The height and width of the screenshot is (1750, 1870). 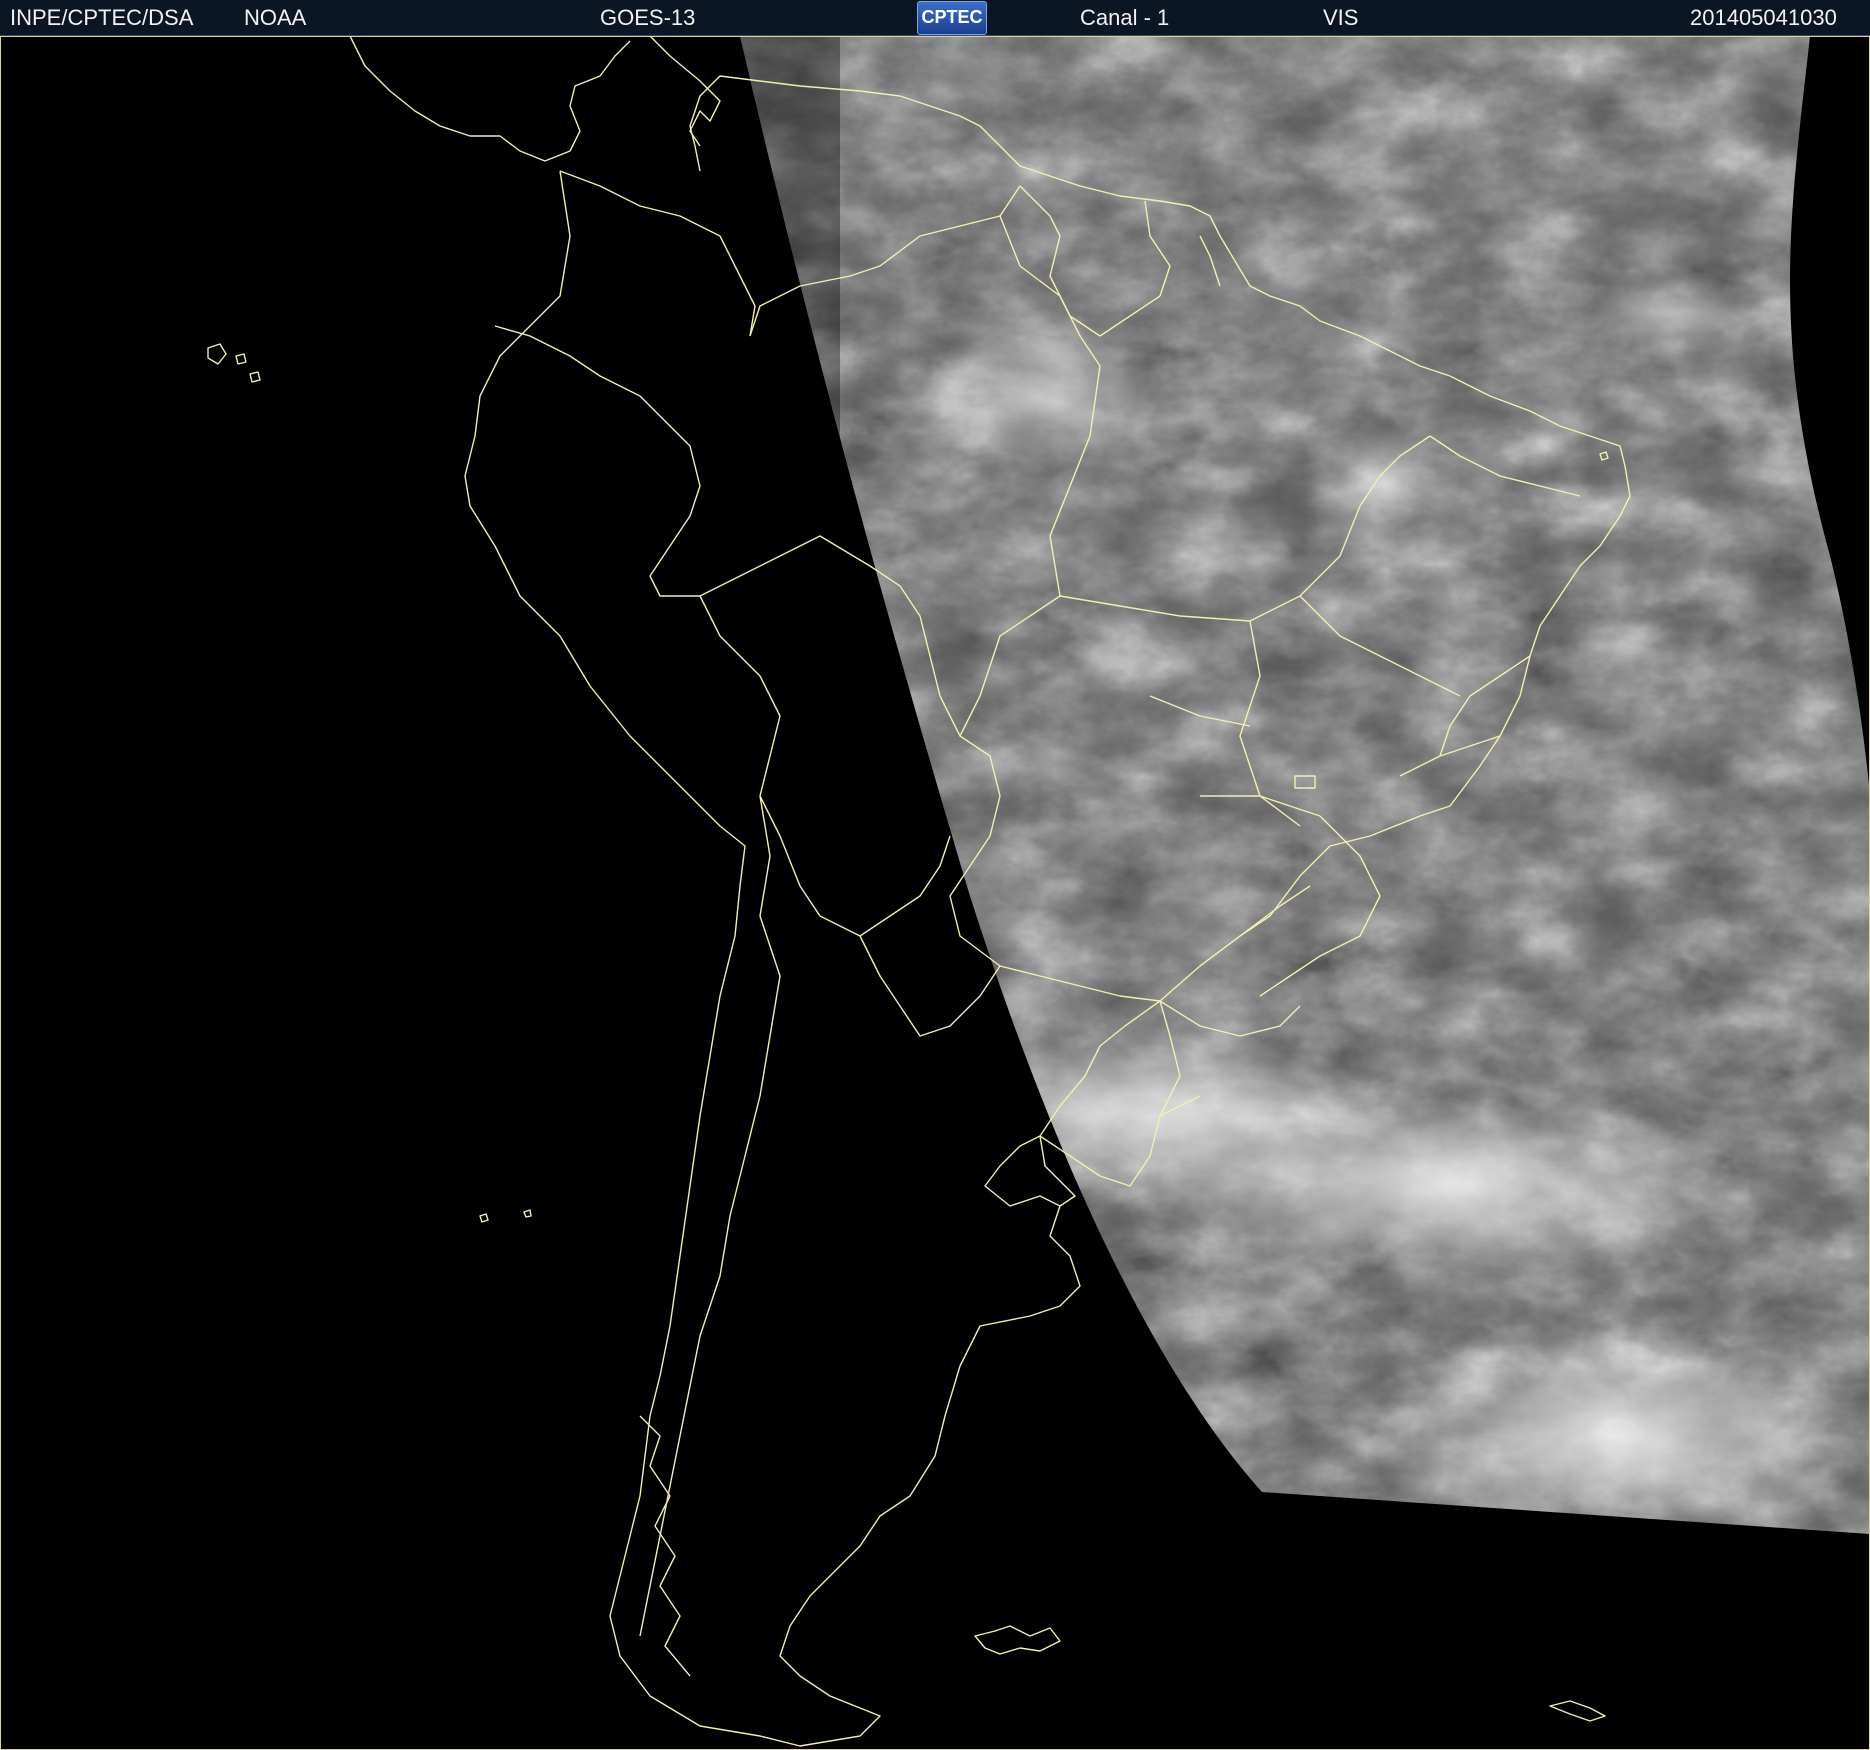 What do you see at coordinates (648, 17) in the screenshot?
I see `satellite-label: GOES-13` at bounding box center [648, 17].